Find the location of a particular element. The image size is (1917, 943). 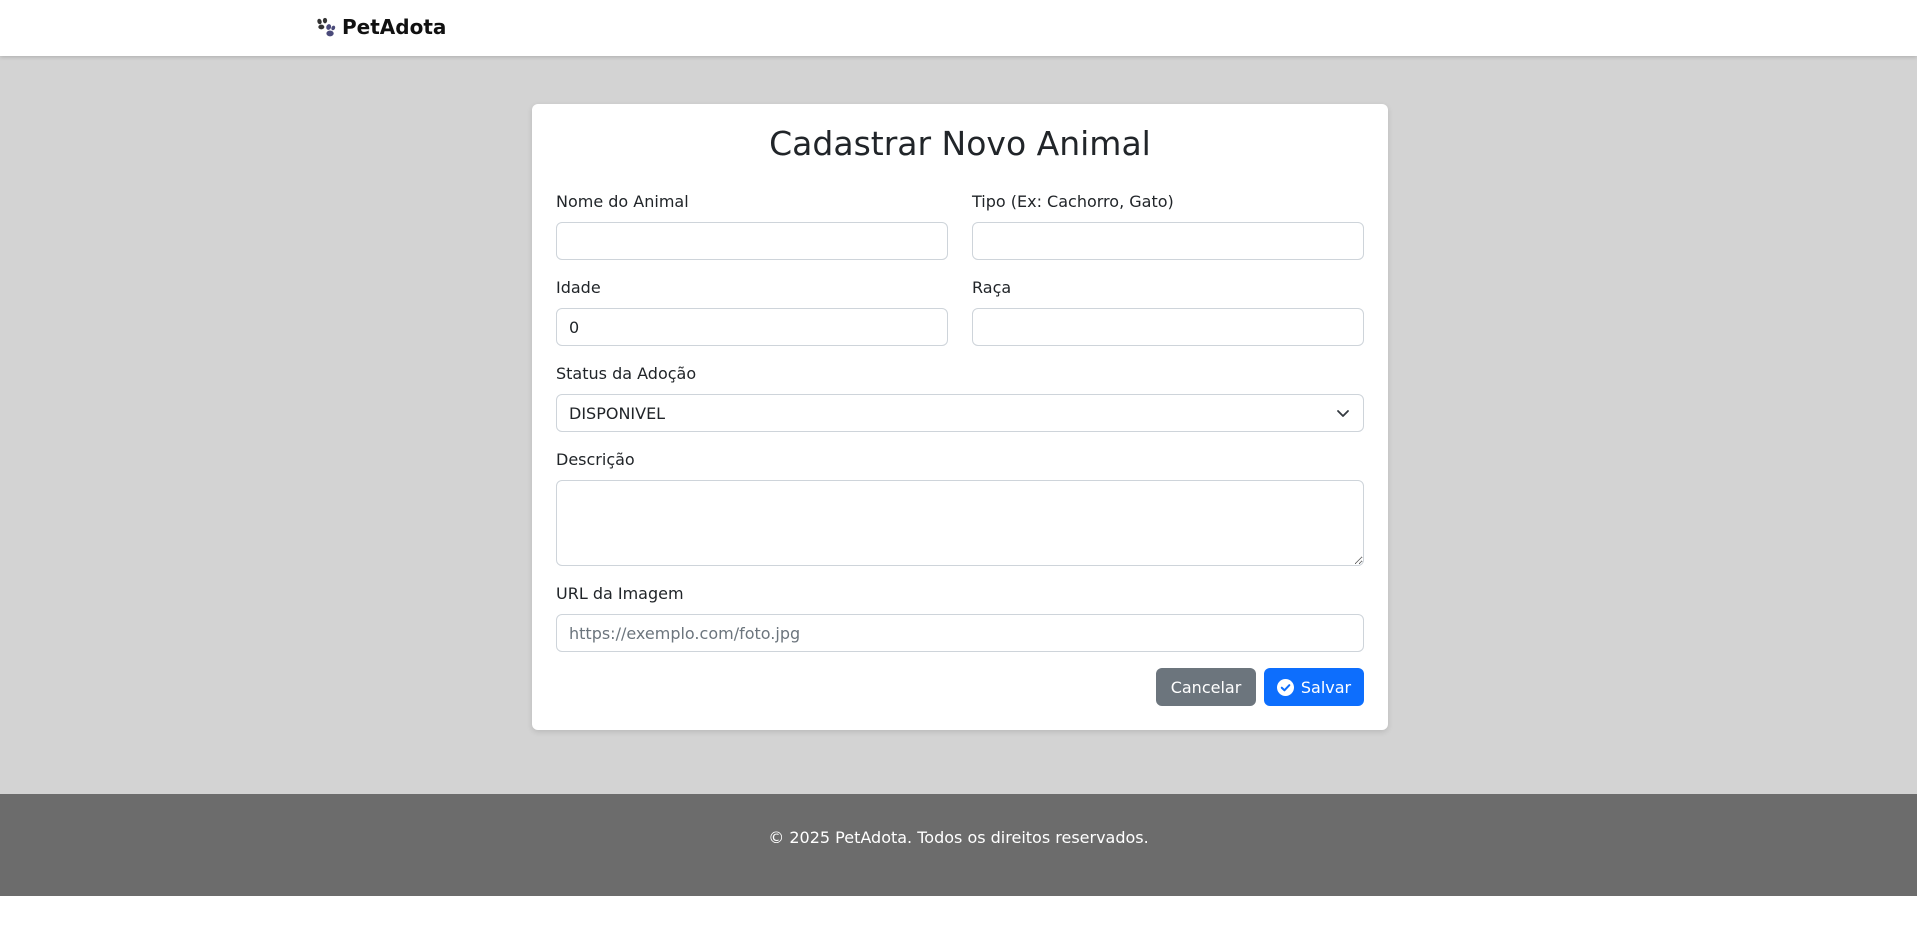

save-button: Salvar is located at coordinates (1314, 687).